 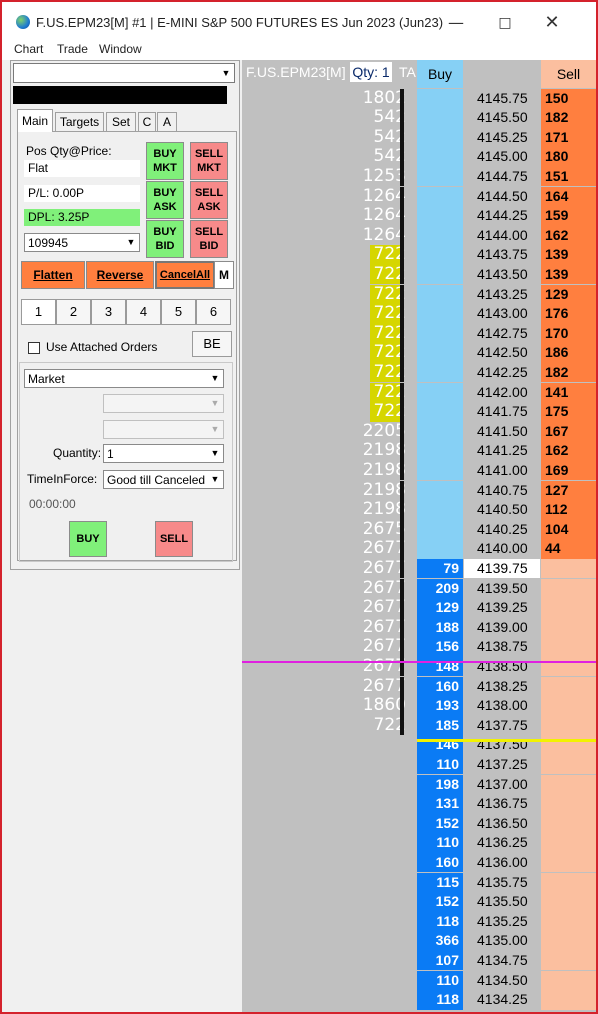 What do you see at coordinates (124, 73) in the screenshot?
I see `account-select: ▼` at bounding box center [124, 73].